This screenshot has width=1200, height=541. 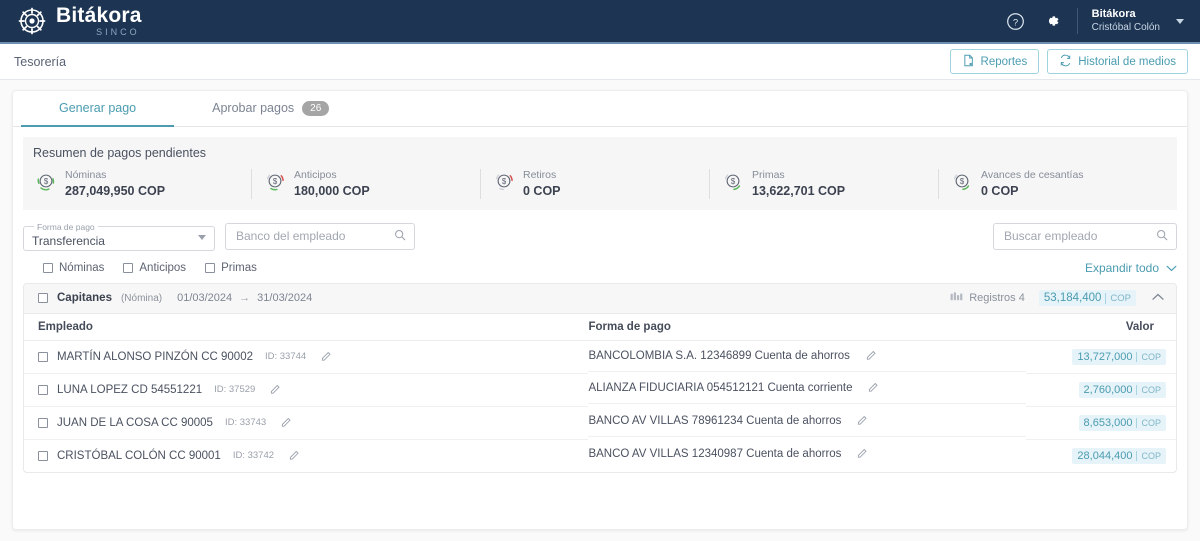 I want to click on brand-logo: Bitákora SINCO, so click(x=80, y=21).